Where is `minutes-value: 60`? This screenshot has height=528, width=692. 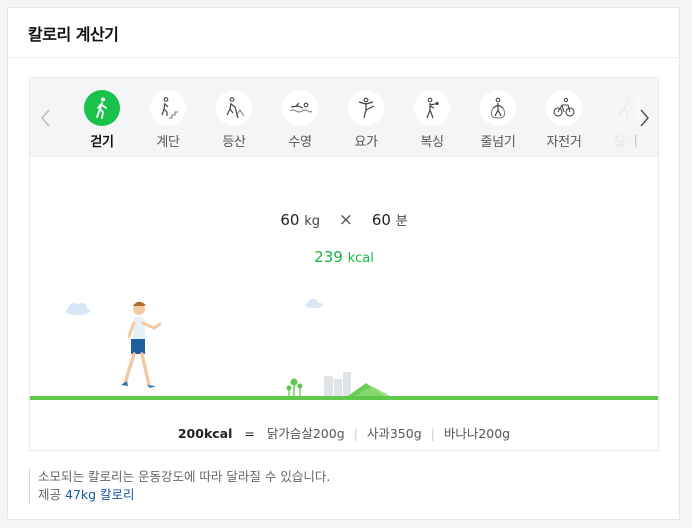 minutes-value: 60 is located at coordinates (381, 220).